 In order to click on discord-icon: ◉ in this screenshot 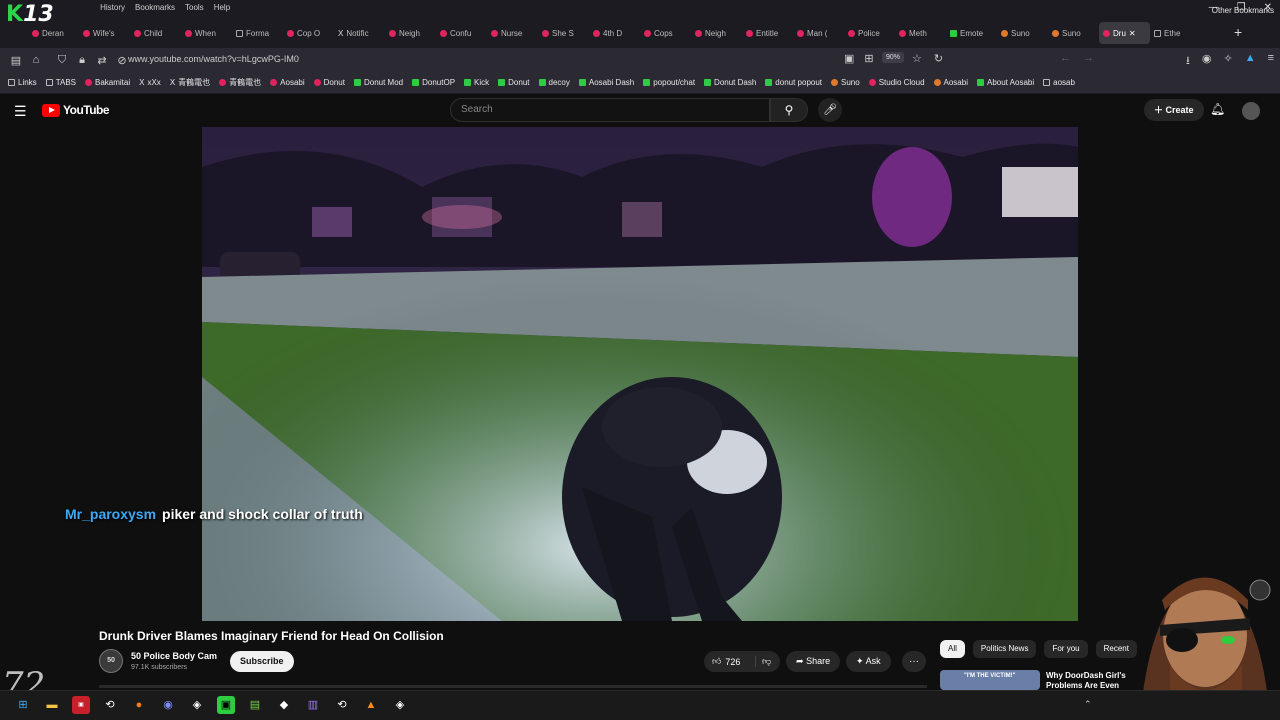, I will do `click(168, 705)`.